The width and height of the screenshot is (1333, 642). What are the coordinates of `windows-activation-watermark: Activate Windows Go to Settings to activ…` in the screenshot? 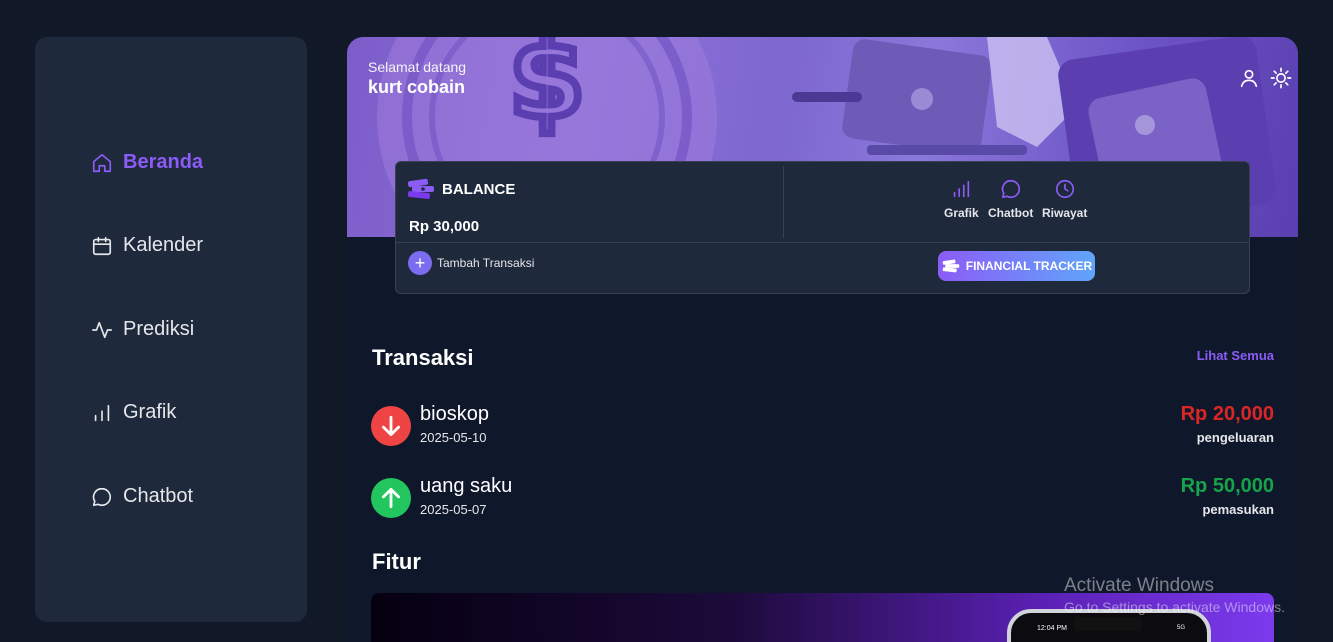 It's located at (1174, 595).